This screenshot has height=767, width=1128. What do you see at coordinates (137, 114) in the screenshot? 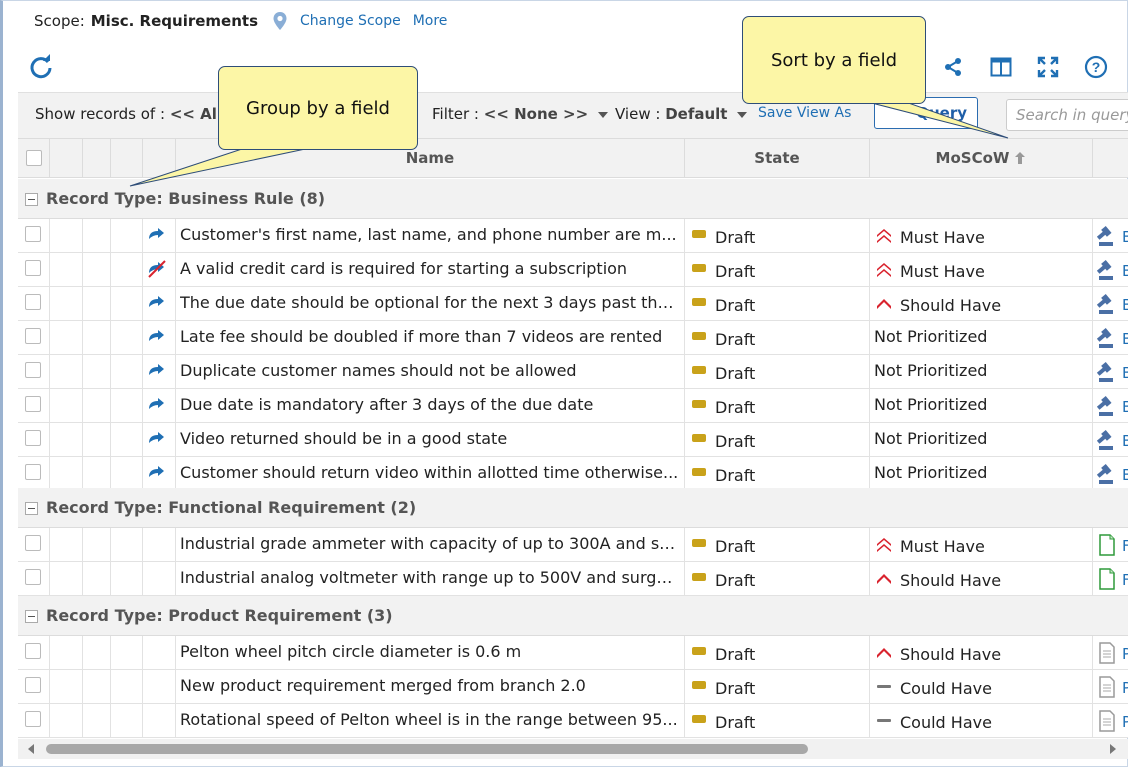
I see `show-records-control: Show records of : << All R` at bounding box center [137, 114].